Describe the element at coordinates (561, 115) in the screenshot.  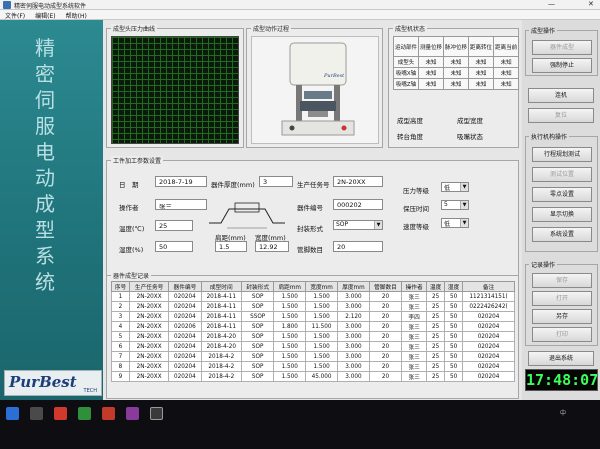
I see `reset-button: 复位` at that location.